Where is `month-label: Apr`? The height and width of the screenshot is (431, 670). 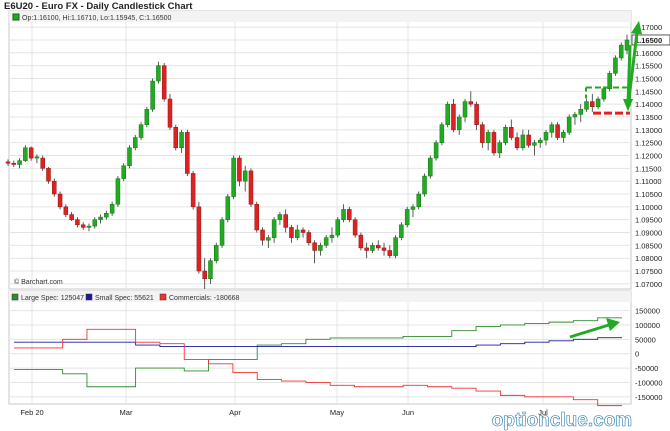
month-label: Apr is located at coordinates (235, 412).